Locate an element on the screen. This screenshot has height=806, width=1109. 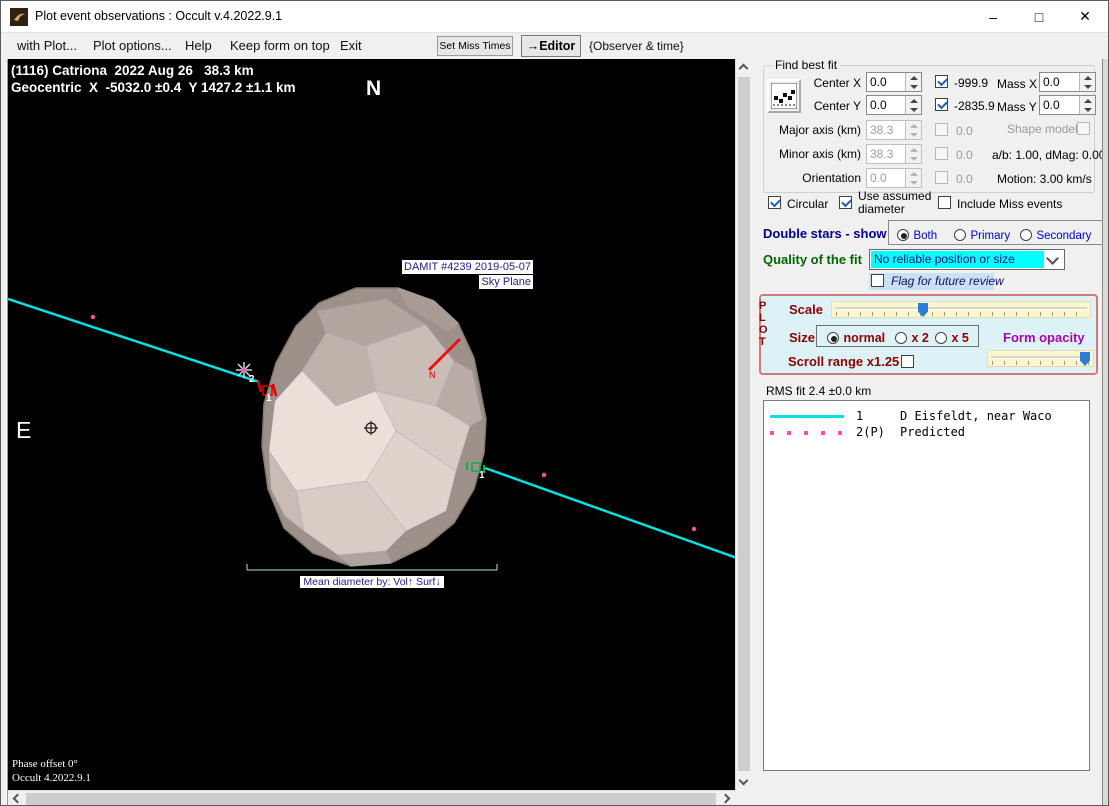
scroll-range-checkbox is located at coordinates (907, 361).